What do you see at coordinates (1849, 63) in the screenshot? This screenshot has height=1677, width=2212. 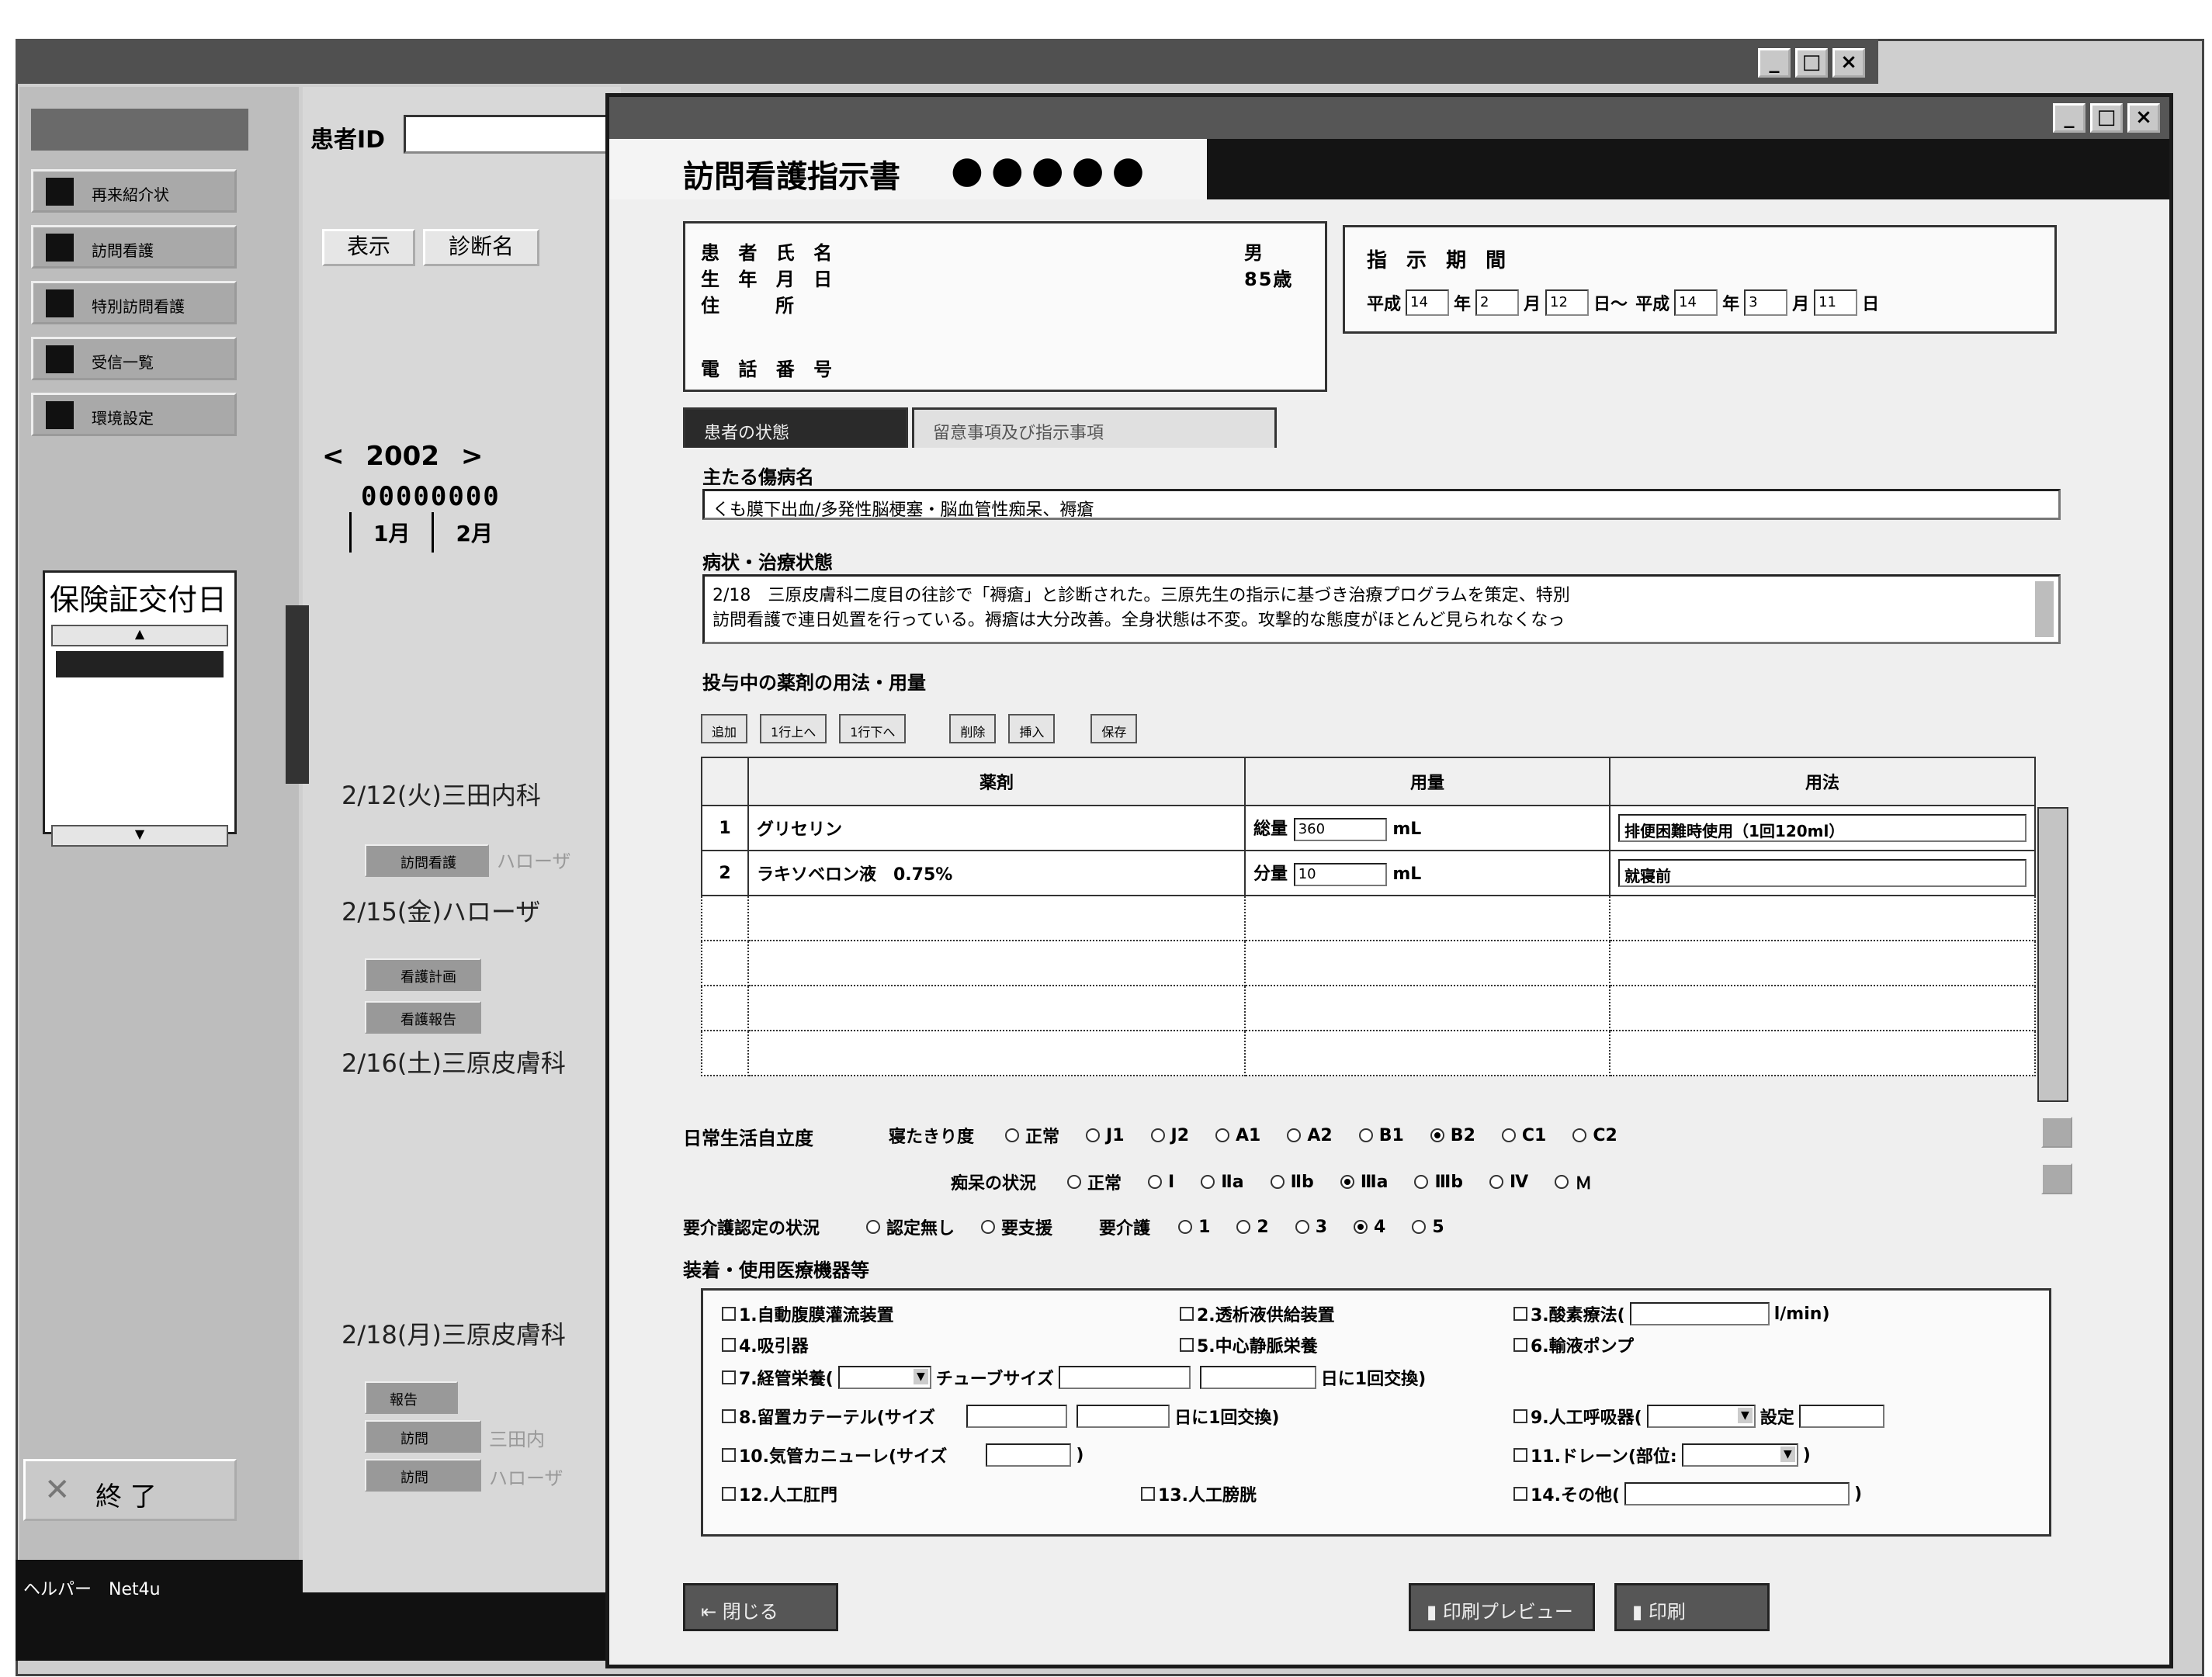 I see `close-button: ×` at bounding box center [1849, 63].